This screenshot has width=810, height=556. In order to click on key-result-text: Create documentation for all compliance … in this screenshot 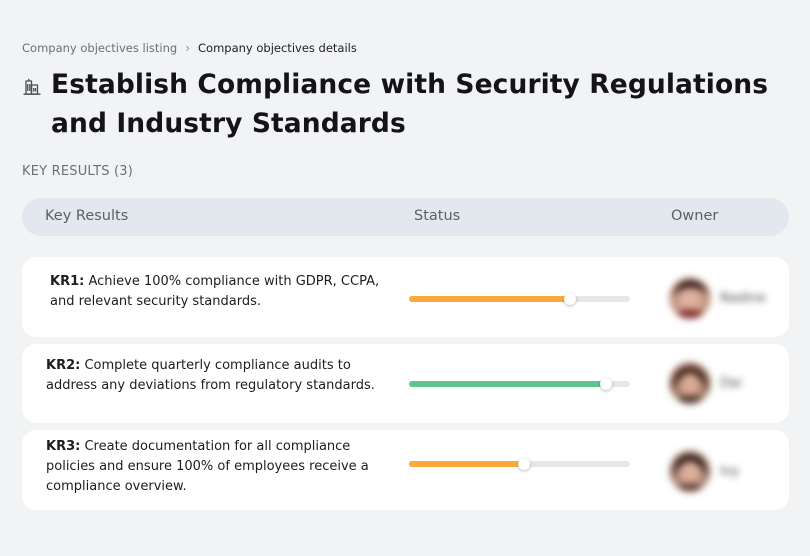, I will do `click(207, 466)`.